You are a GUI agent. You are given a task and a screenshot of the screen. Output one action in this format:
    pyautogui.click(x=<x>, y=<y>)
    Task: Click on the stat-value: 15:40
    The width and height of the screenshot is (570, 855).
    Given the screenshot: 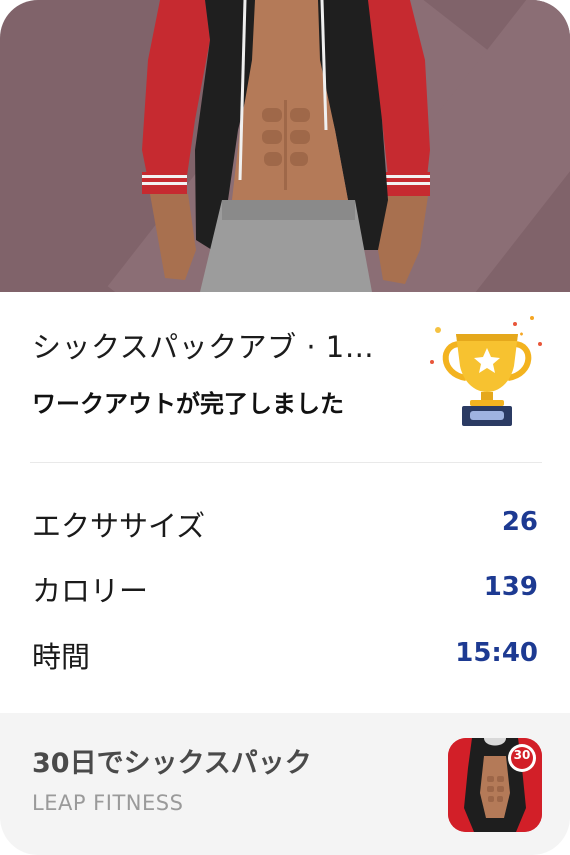 What is the action you would take?
    pyautogui.click(x=496, y=653)
    